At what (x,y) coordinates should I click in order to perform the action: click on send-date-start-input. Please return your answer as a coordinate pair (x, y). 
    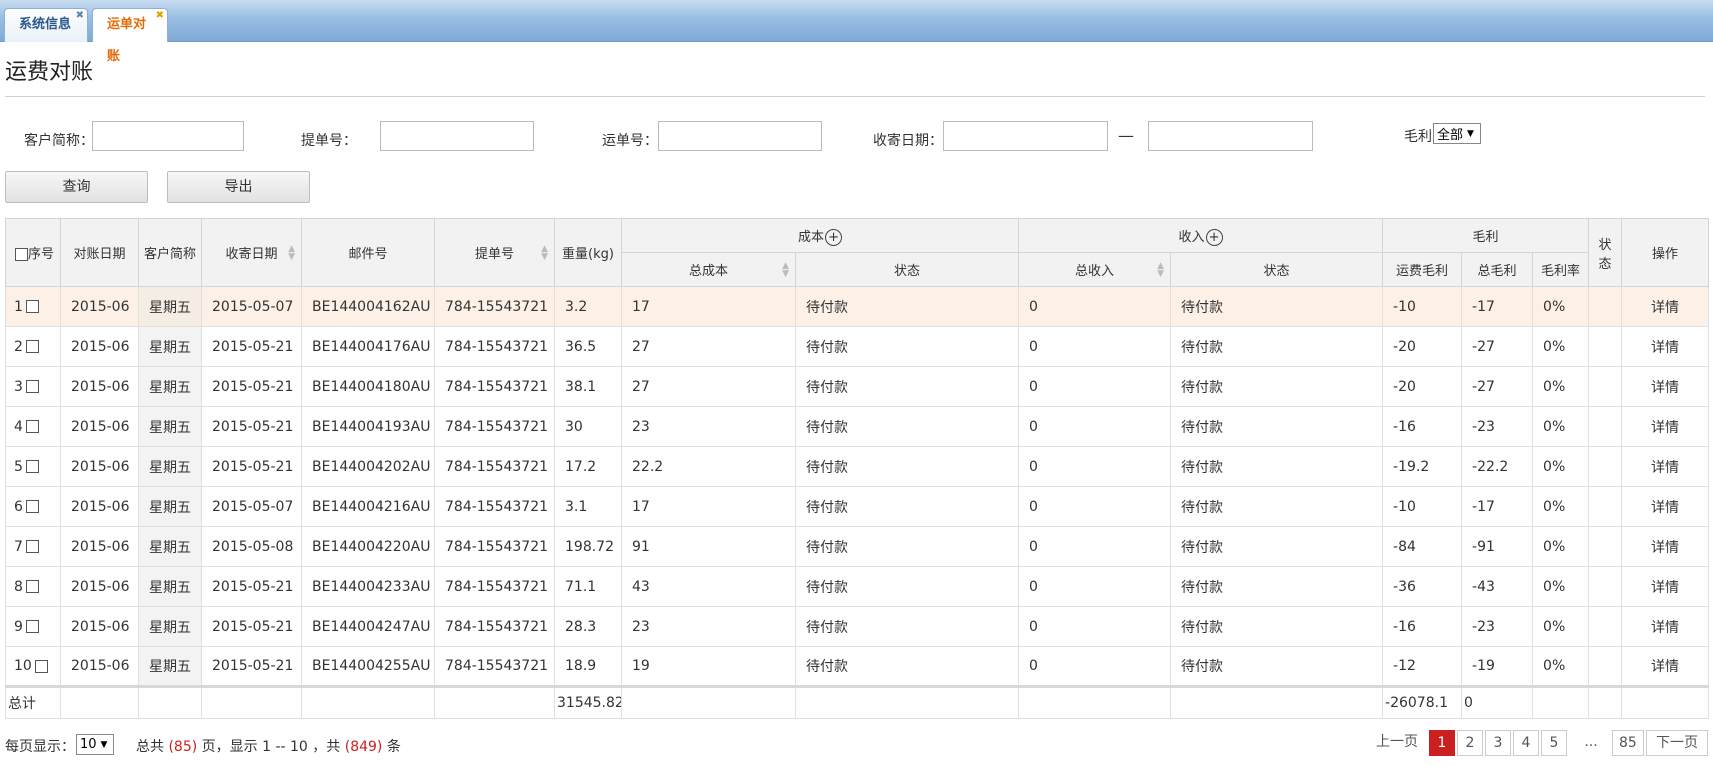
    Looking at the image, I should click on (1025, 136).